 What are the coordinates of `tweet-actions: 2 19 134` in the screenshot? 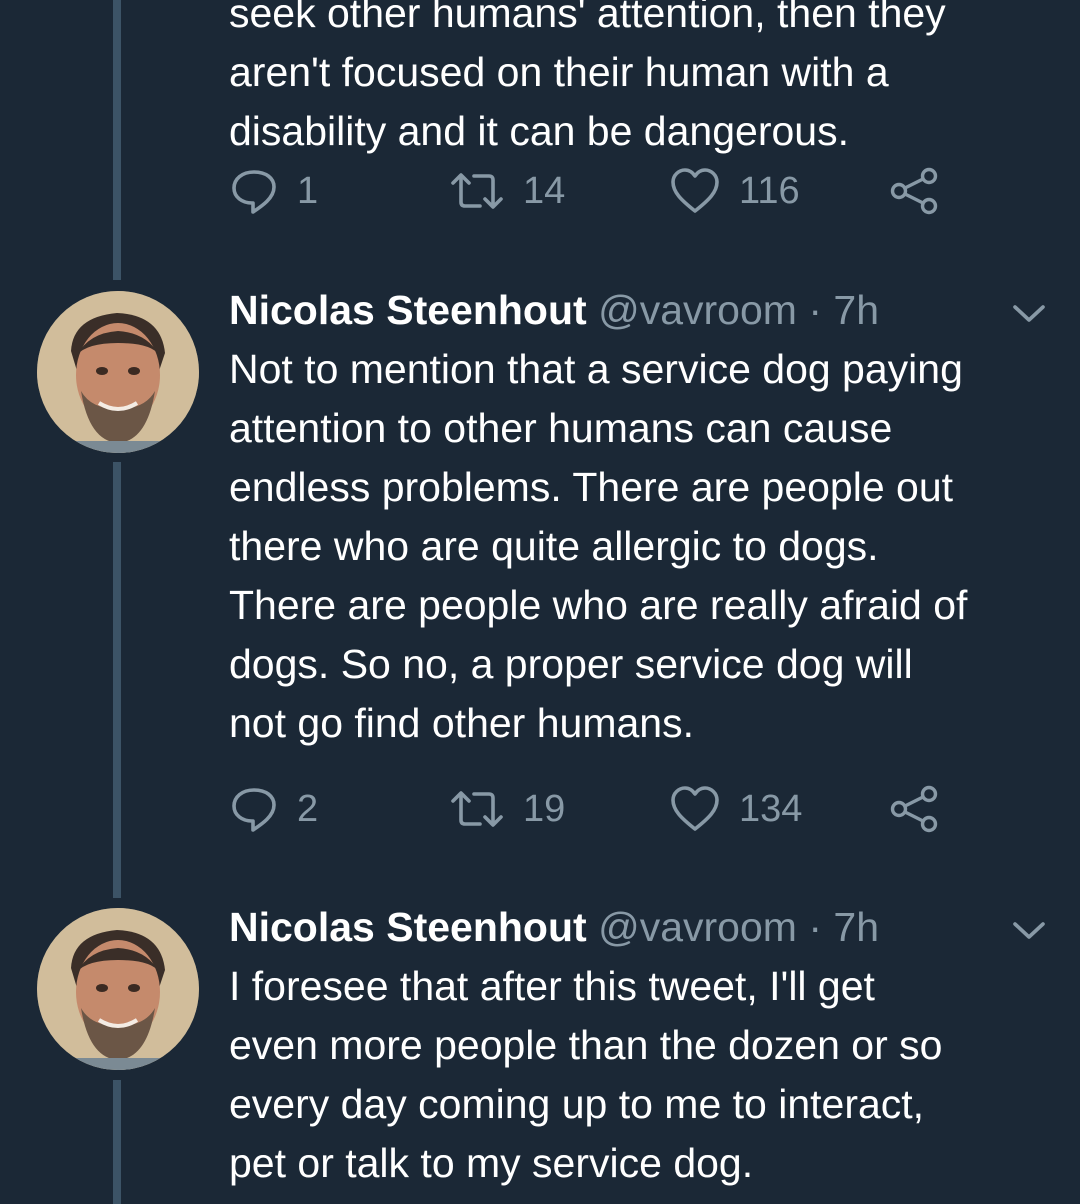 It's located at (589, 809).